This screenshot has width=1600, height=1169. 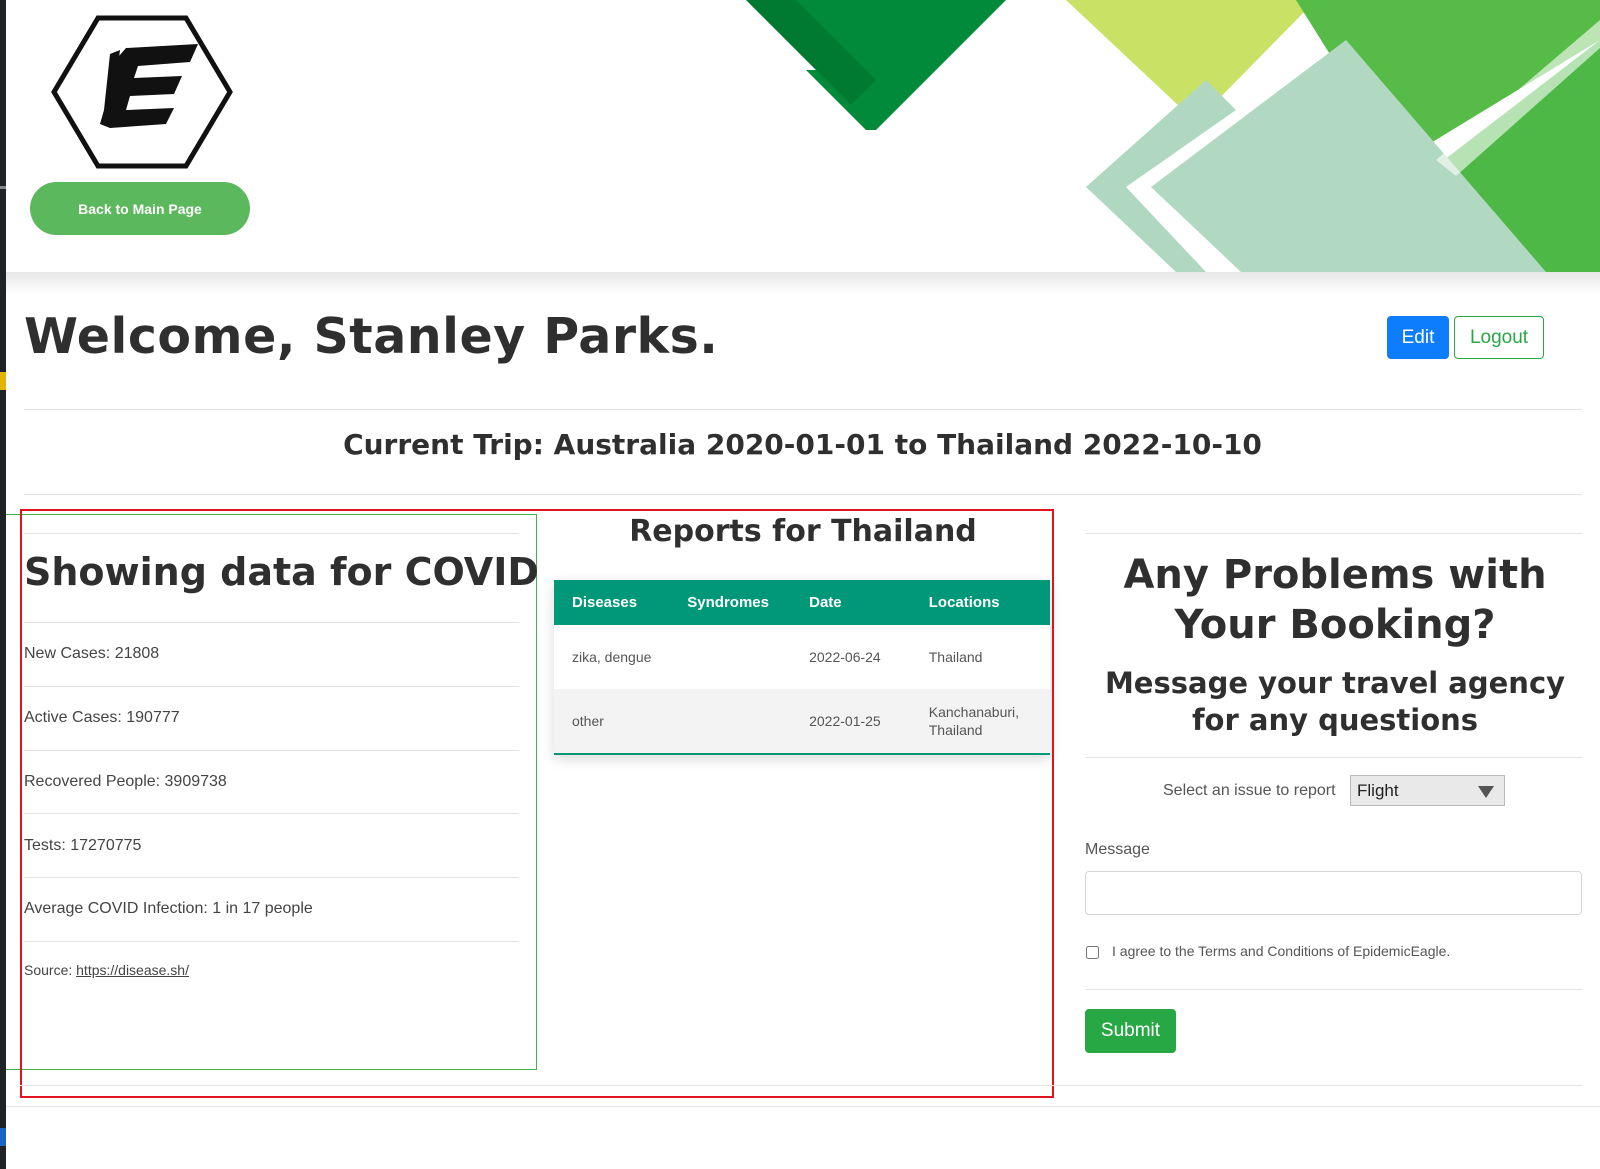 I want to click on column-header-locations: Locations, so click(x=980, y=602).